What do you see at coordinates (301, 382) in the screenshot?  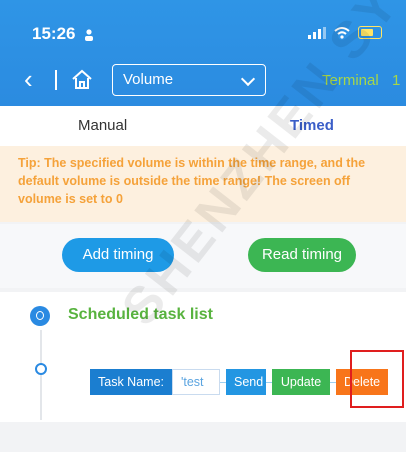 I see `update-button: Update` at bounding box center [301, 382].